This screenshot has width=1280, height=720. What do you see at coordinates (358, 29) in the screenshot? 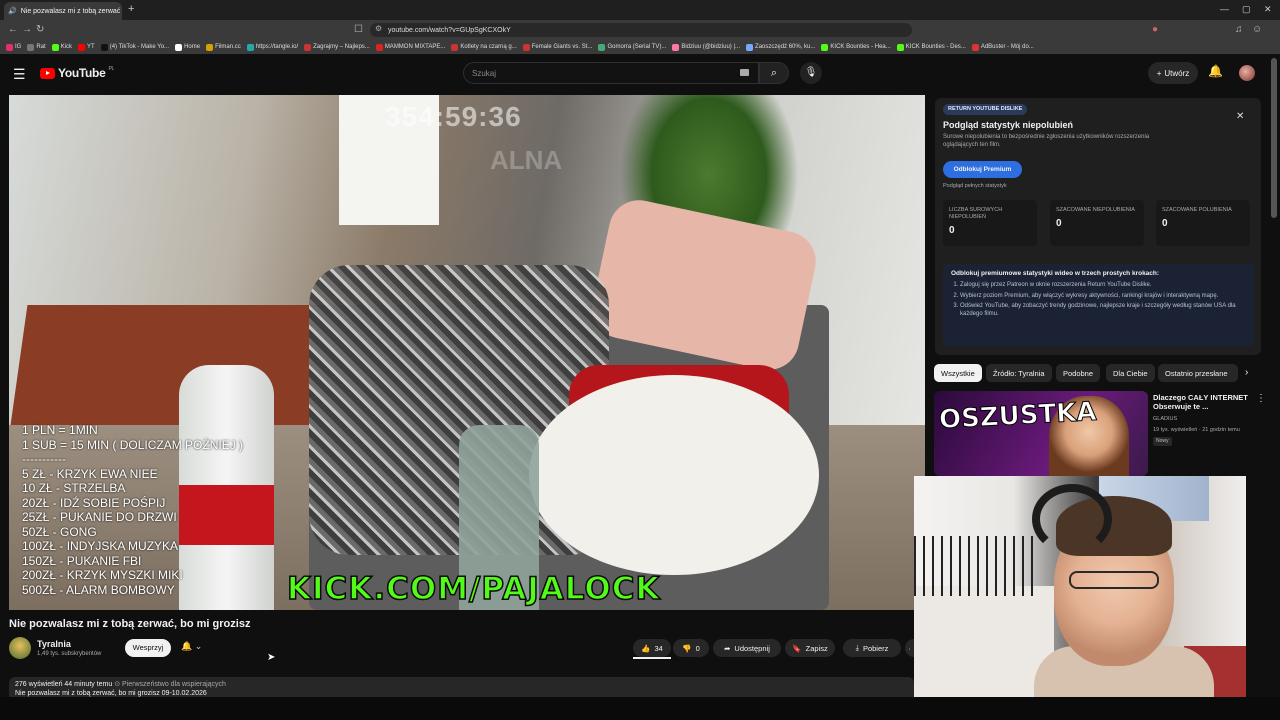
I see `bookmark-page-icon: ☐` at bounding box center [358, 29].